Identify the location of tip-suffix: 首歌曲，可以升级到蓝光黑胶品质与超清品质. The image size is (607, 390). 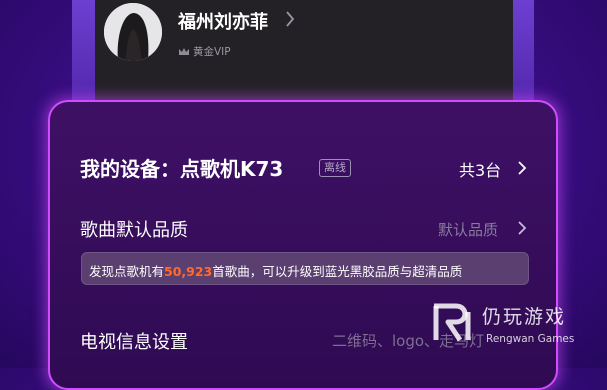
(337, 271).